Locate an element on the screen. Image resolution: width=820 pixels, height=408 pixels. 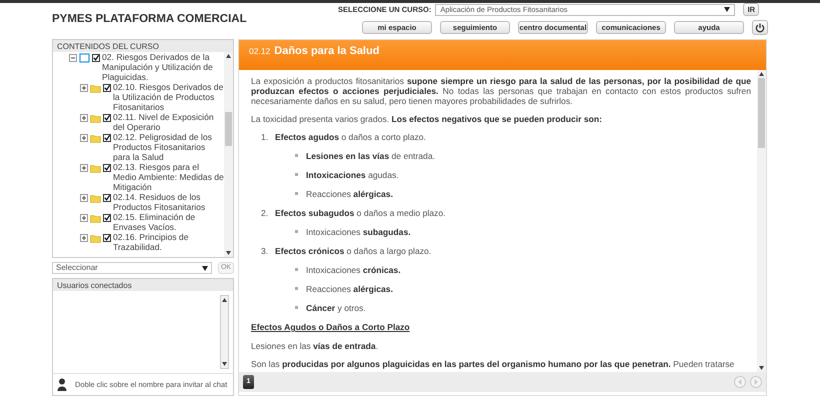
tree-item: 02. Riesgos Derivados de la Manipulación y Utilización de Plaguicidas. is located at coordinates (163, 67).